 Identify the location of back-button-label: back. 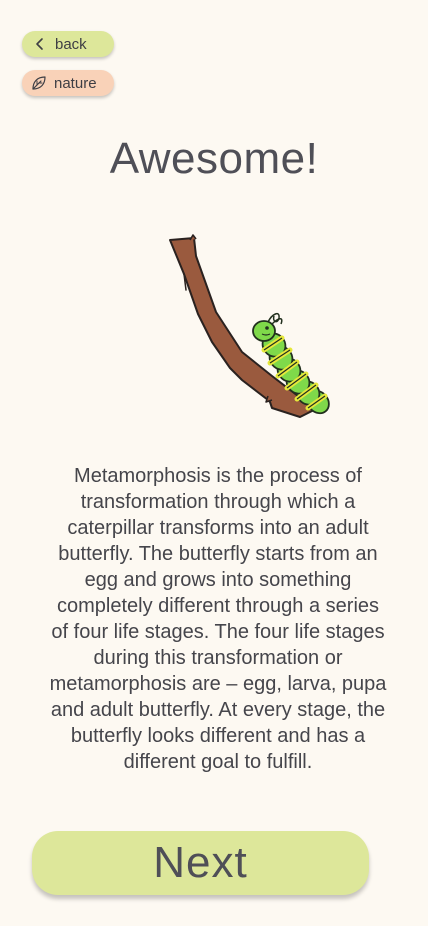
(71, 44).